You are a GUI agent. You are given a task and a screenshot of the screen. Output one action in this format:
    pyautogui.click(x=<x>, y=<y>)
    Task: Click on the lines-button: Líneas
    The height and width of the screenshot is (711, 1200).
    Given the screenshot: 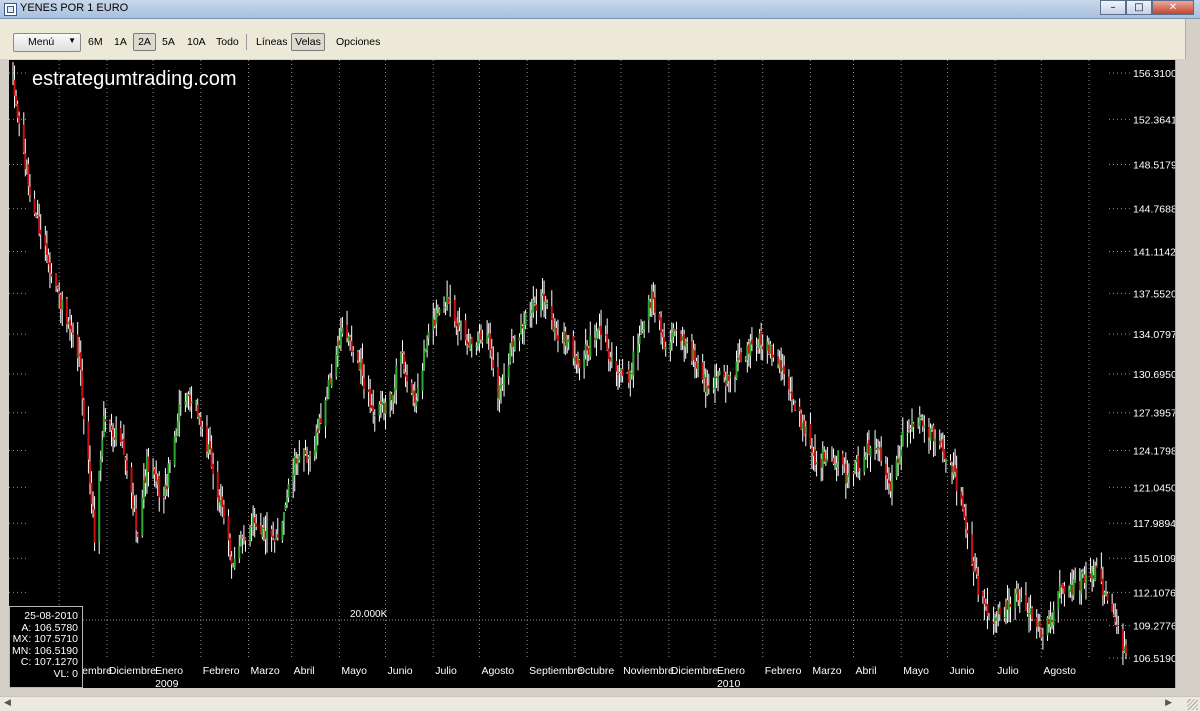 What is the action you would take?
    pyautogui.click(x=272, y=42)
    